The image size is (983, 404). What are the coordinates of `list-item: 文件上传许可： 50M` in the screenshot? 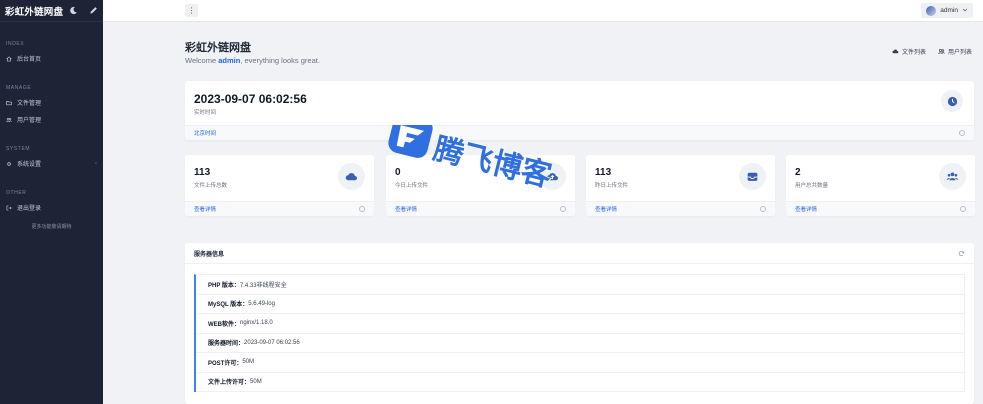 It's located at (580, 382).